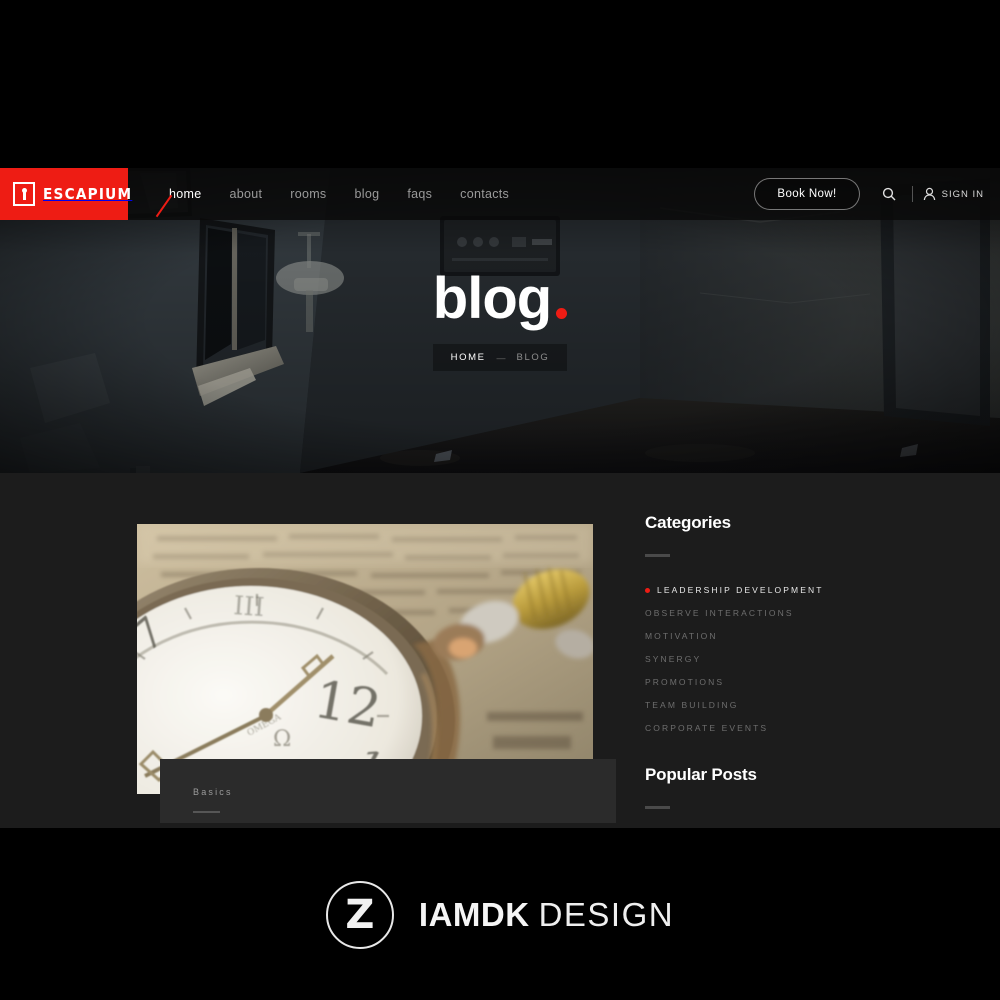 This screenshot has height=1000, width=1000. Describe the element at coordinates (962, 194) in the screenshot. I see `sign-in-label: SIGN IN` at that location.